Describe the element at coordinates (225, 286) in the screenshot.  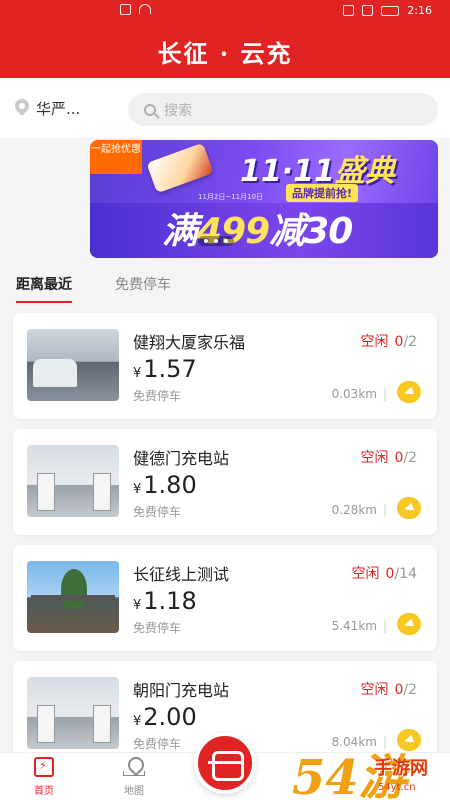
I see `sort-tabs: 距离最近 免费停车` at that location.